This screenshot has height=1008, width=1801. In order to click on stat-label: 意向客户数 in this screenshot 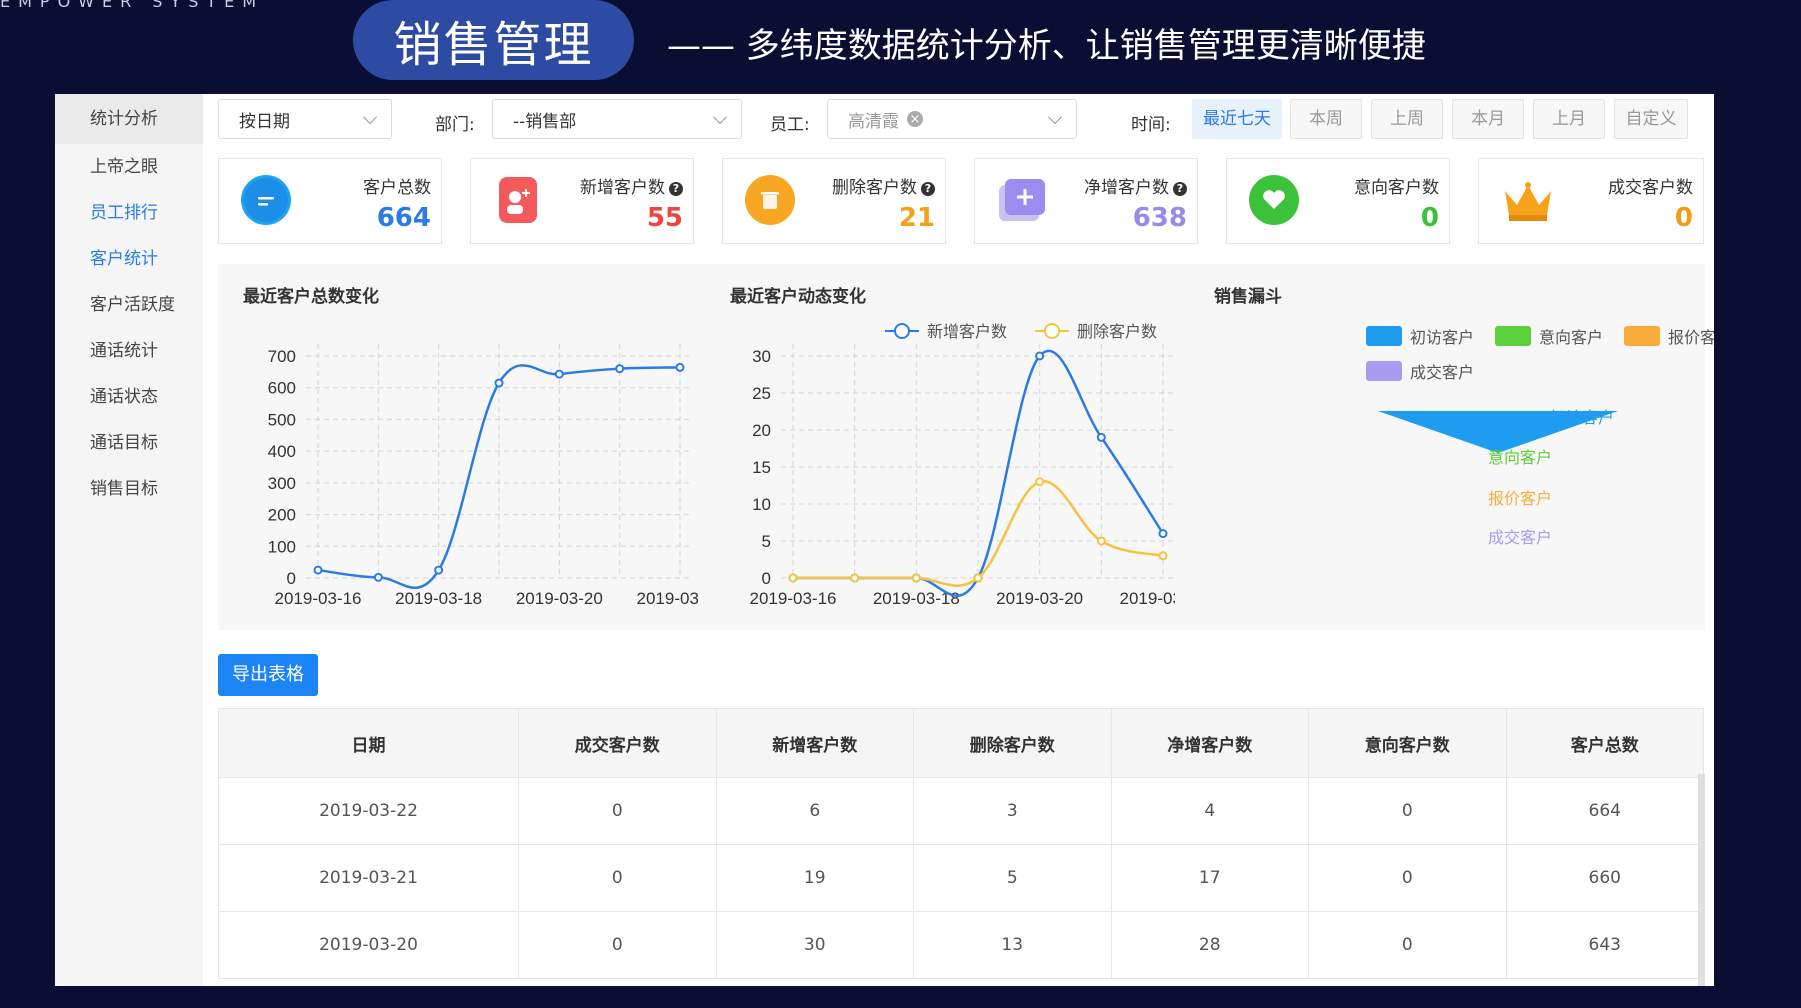, I will do `click(1396, 188)`.